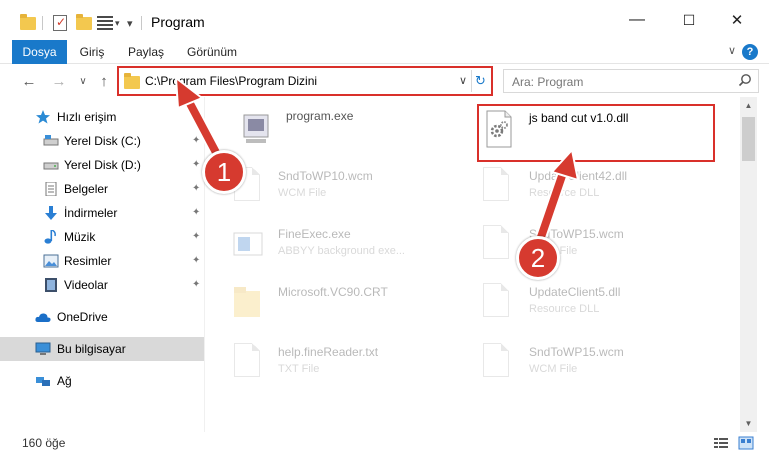  I want to click on customize-dropdown-icon: ▾, so click(130, 23).